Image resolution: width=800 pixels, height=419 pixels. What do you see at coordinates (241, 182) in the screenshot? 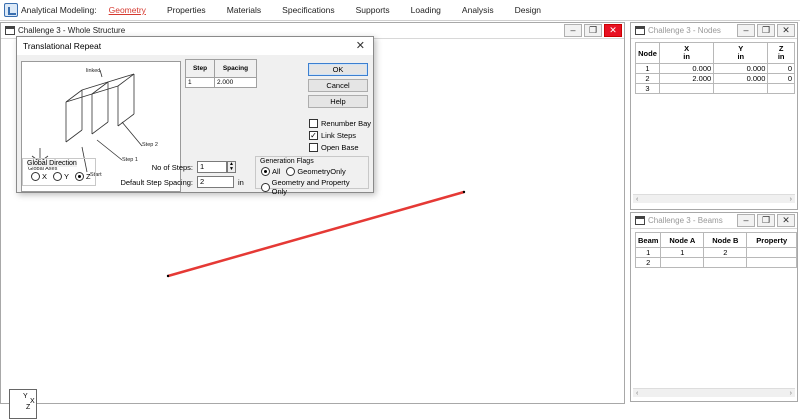
I see `spacing-unit-label: in` at bounding box center [241, 182].